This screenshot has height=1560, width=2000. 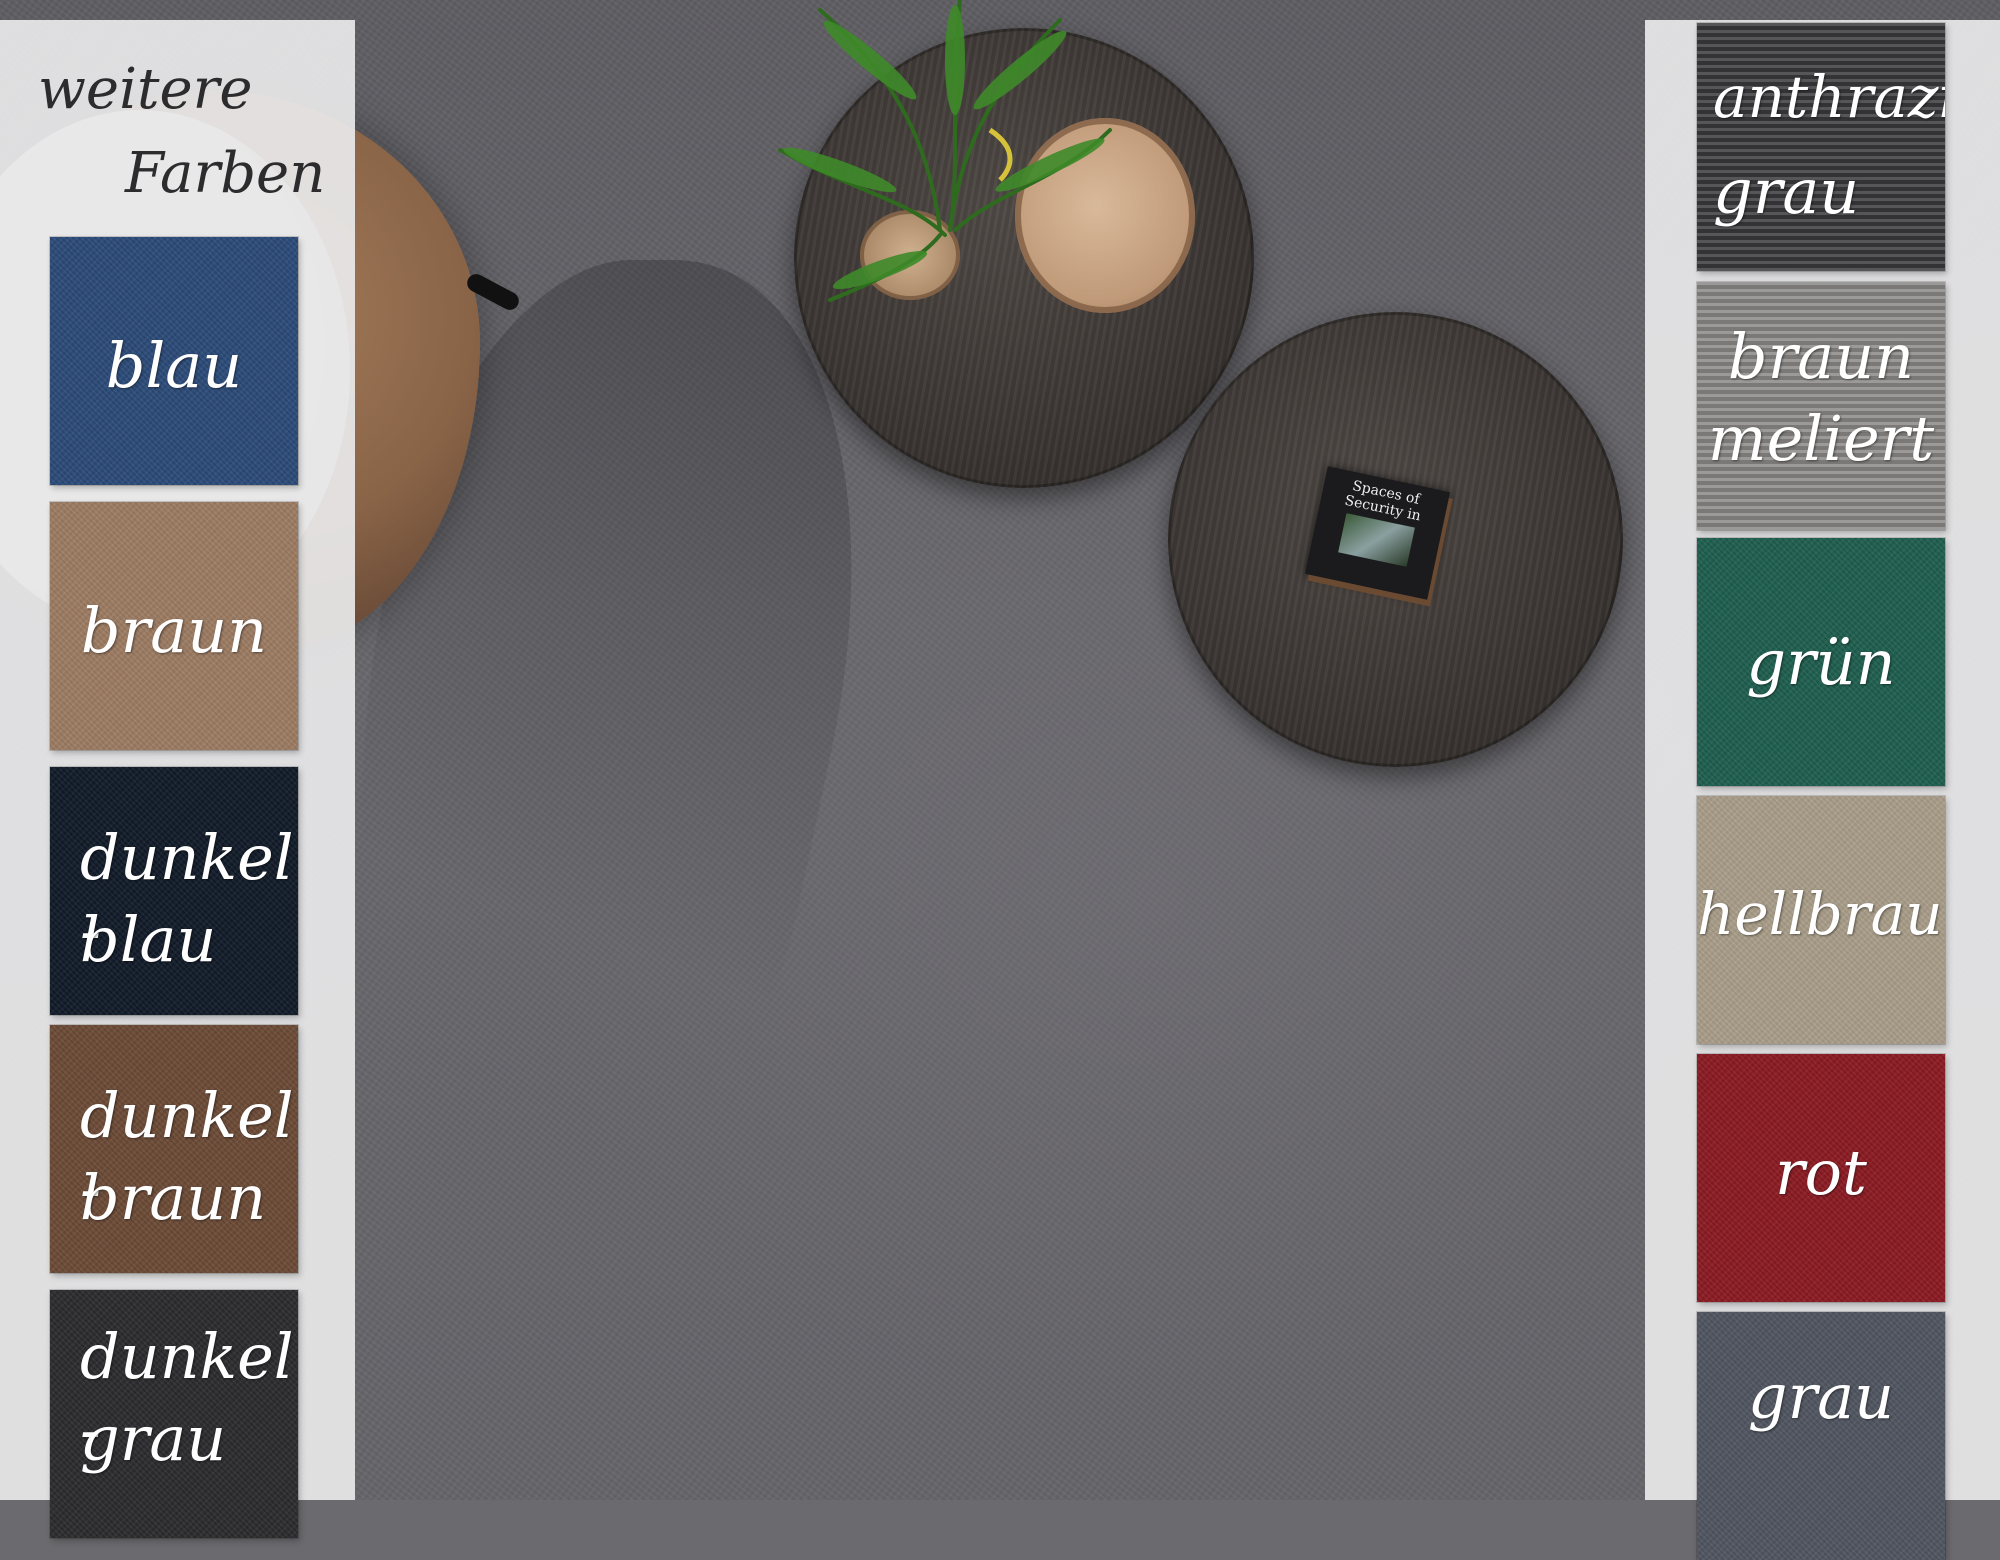 What do you see at coordinates (1821, 1436) in the screenshot?
I see `swatch-grau: grau` at bounding box center [1821, 1436].